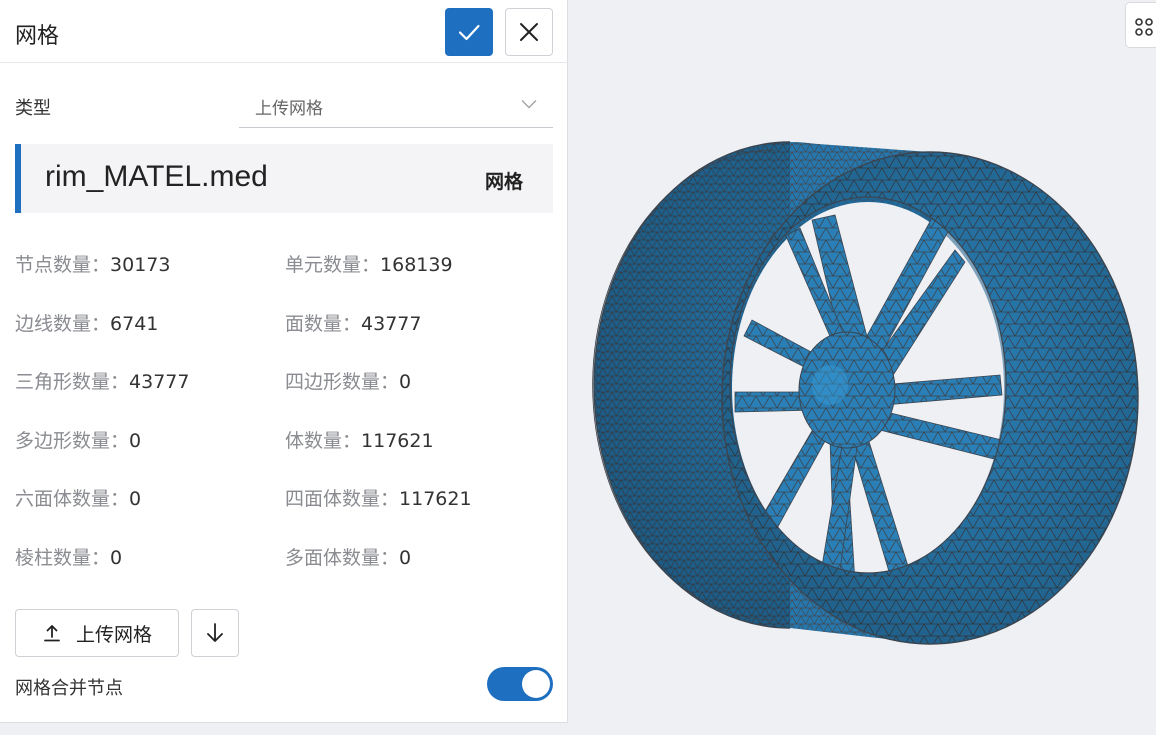  What do you see at coordinates (87, 324) in the screenshot?
I see `stat-edge-count: 边线数量：6741` at bounding box center [87, 324].